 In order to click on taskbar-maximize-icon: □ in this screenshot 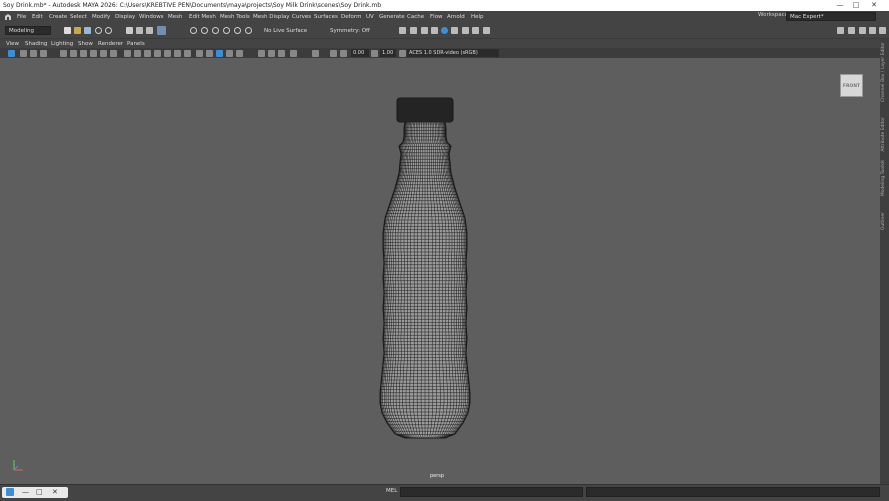, I will do `click(39, 492)`.